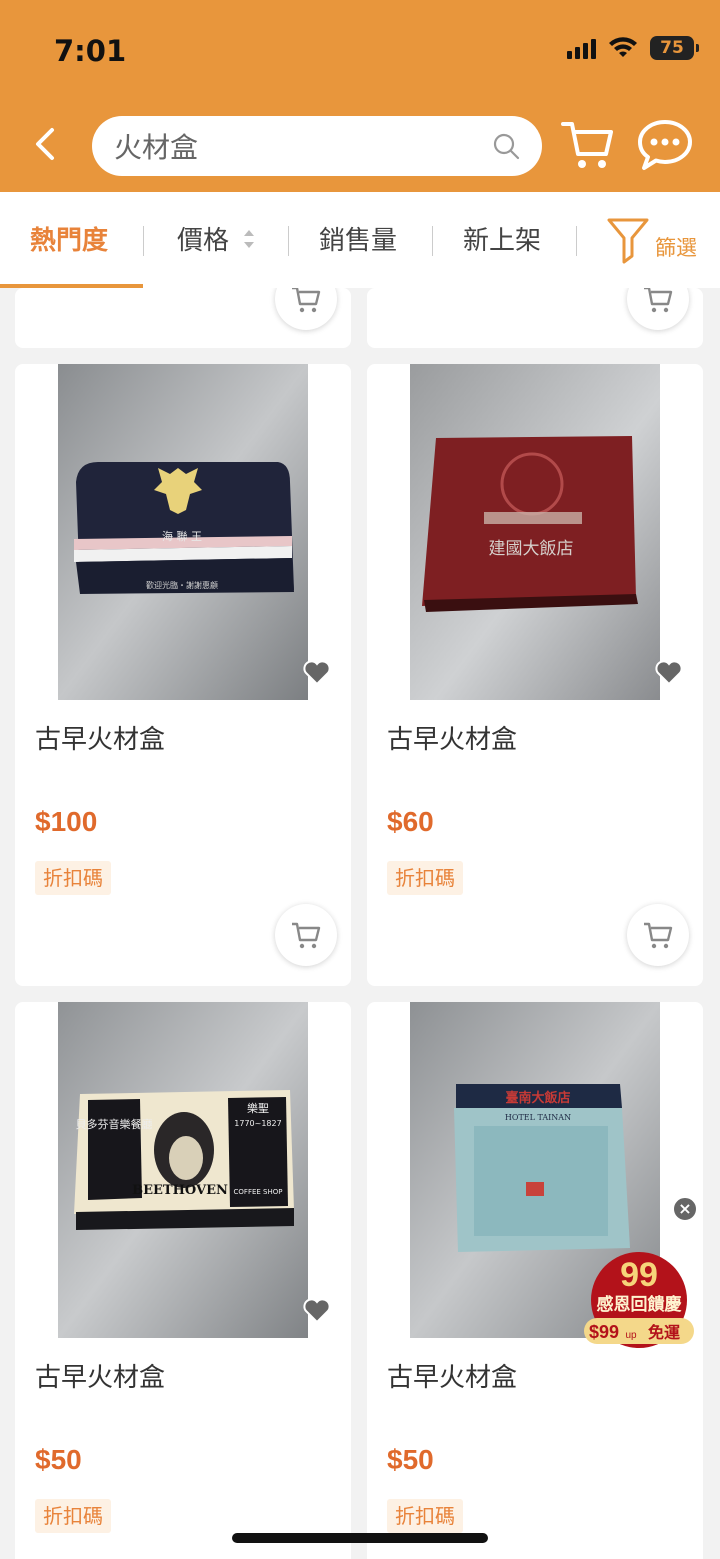 This screenshot has height=1559, width=720. What do you see at coordinates (676, 247) in the screenshot?
I see `filter-label: 篩選` at bounding box center [676, 247].